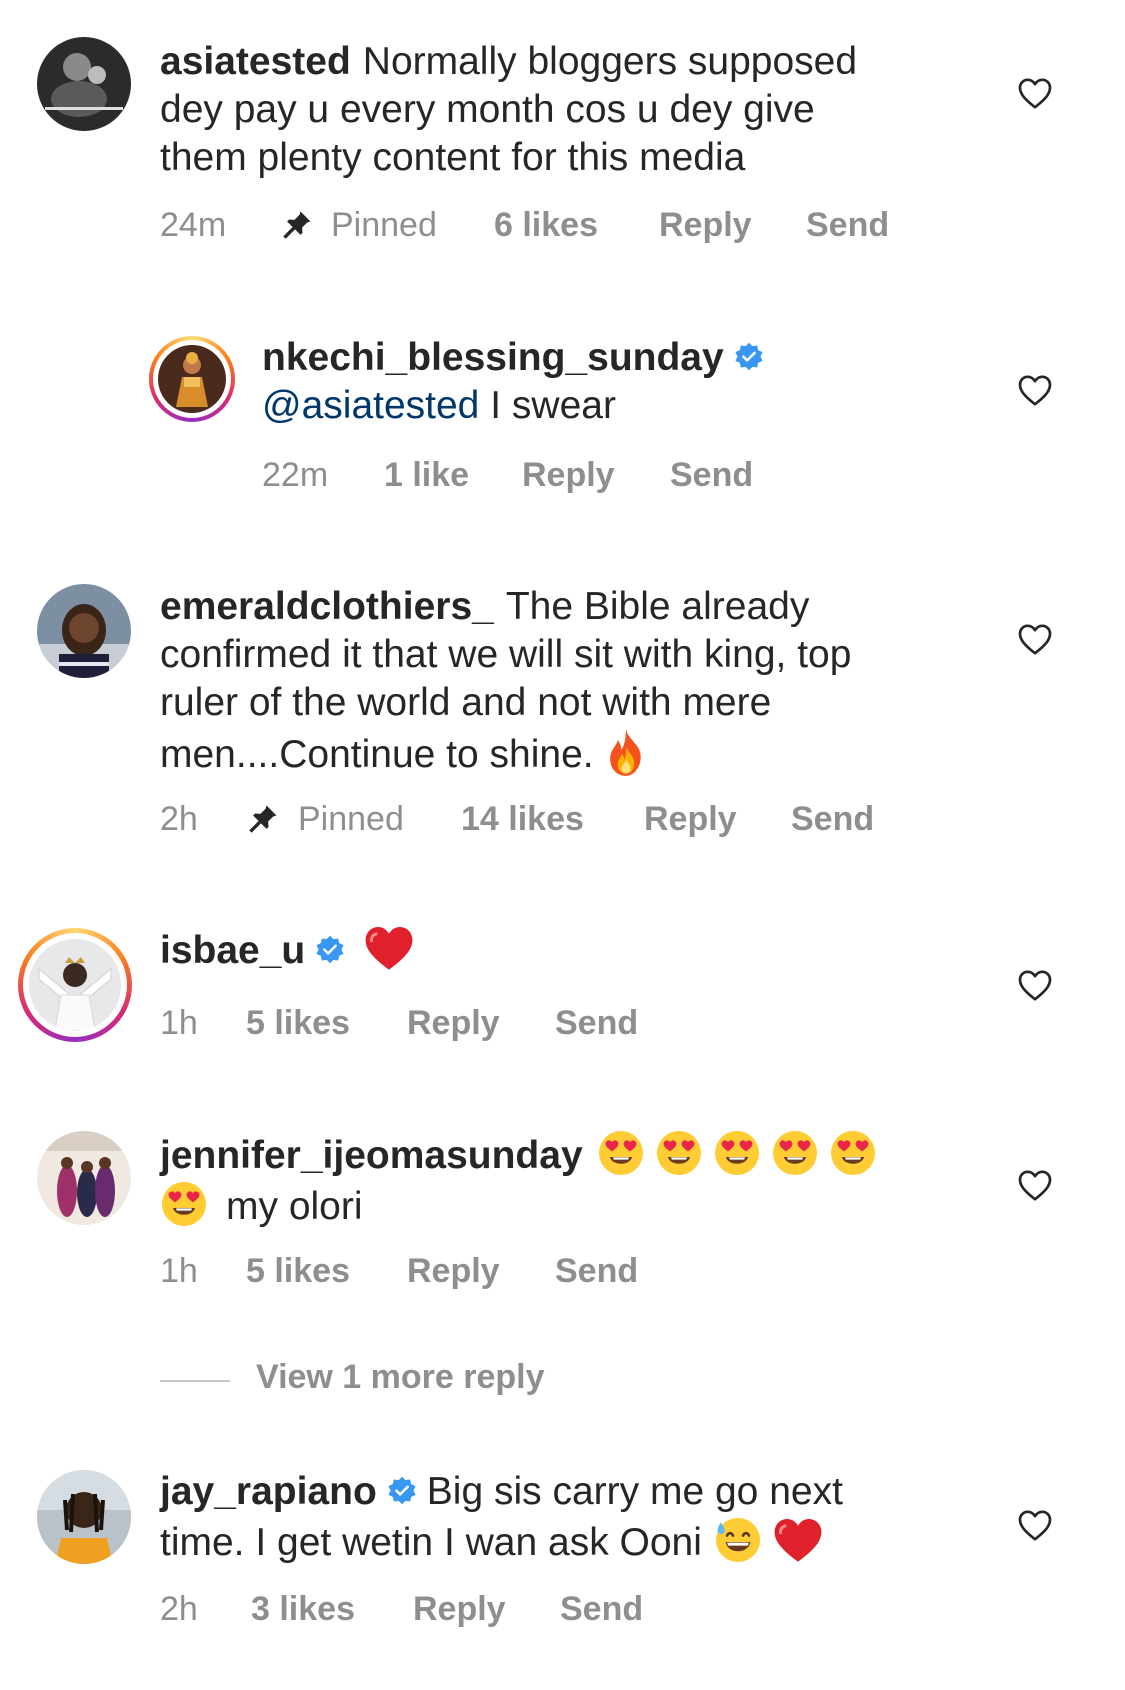 This screenshot has height=1690, width=1125. Describe the element at coordinates (193, 225) in the screenshot. I see `comment-time: 24m` at that location.